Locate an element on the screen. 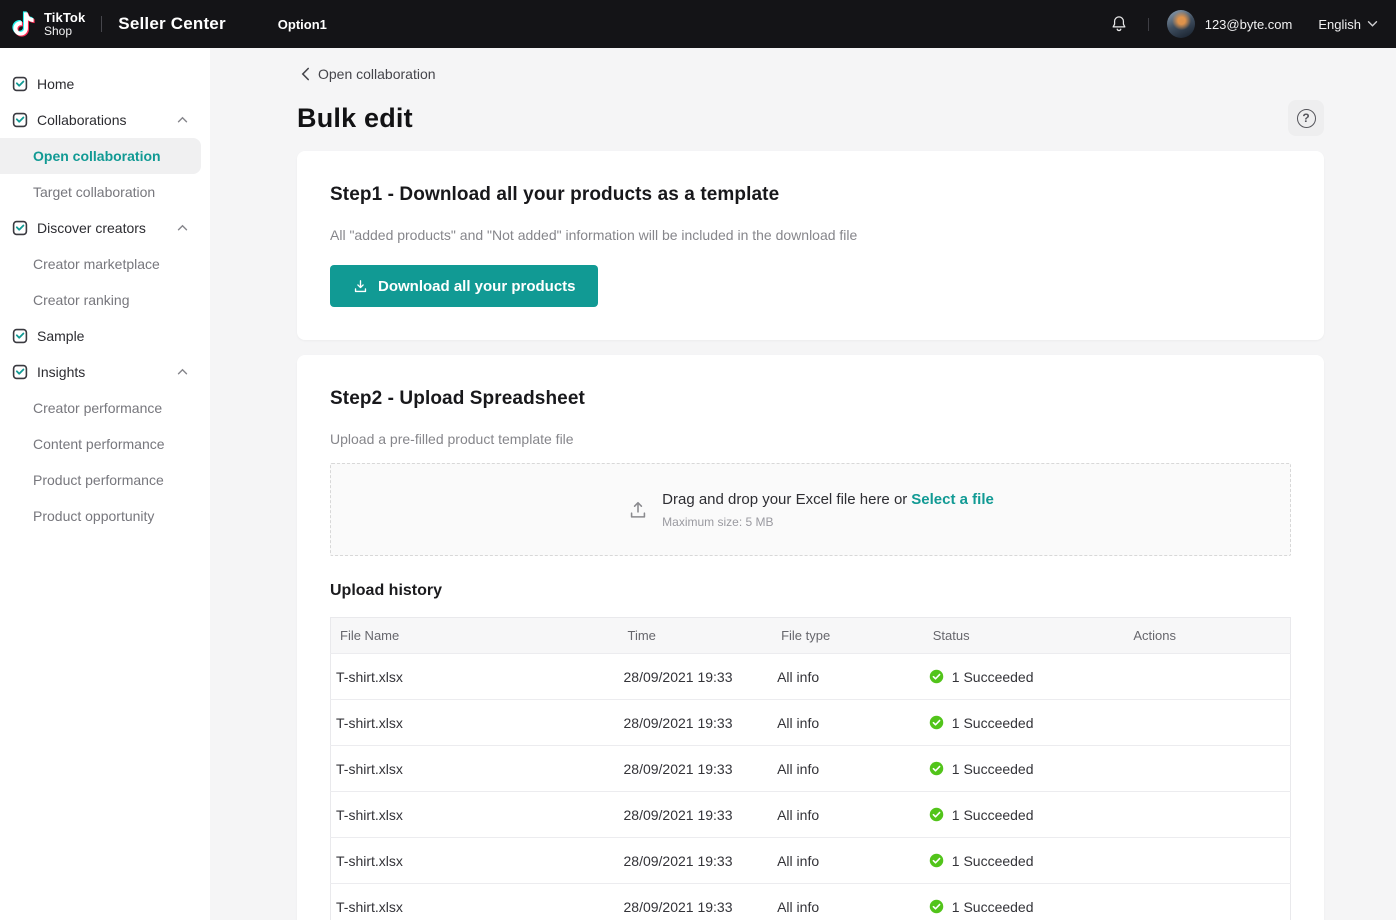 This screenshot has height=920, width=1396. sidebar-item-sample: Sample is located at coordinates (105, 336).